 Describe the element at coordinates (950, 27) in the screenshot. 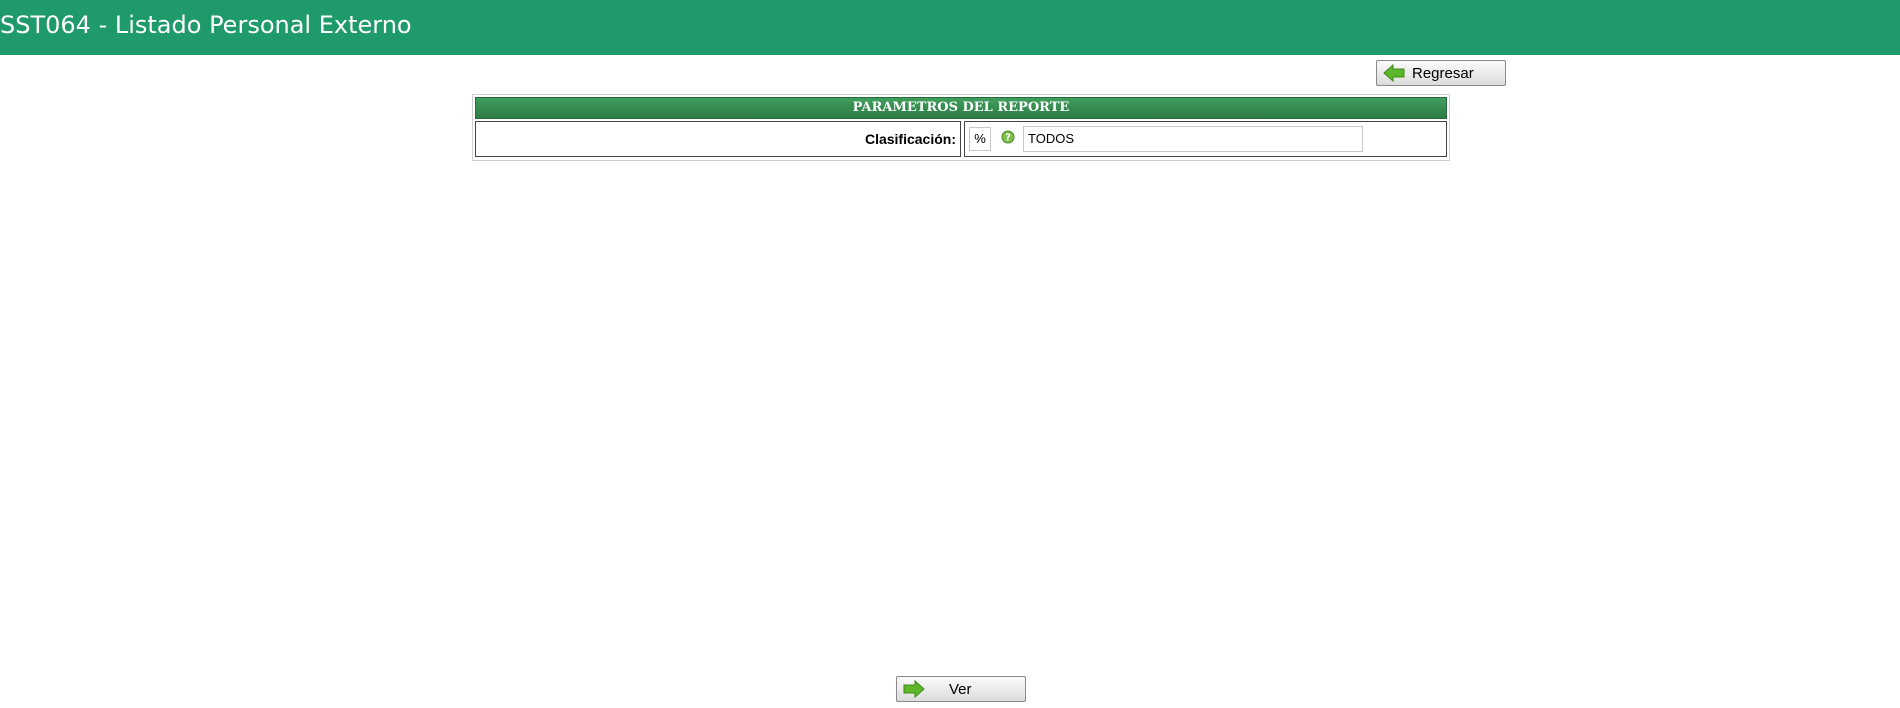

I see `top-header-bar: SST064 - Listado Personal Externo` at that location.